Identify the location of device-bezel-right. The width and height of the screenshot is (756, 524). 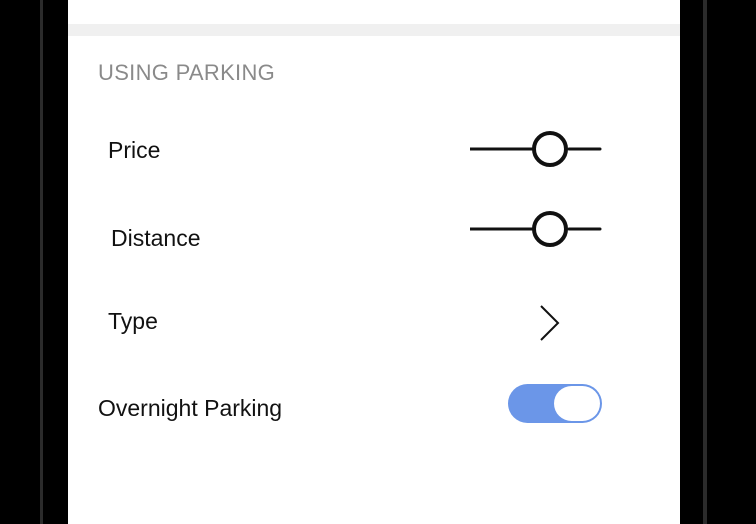
(705, 262).